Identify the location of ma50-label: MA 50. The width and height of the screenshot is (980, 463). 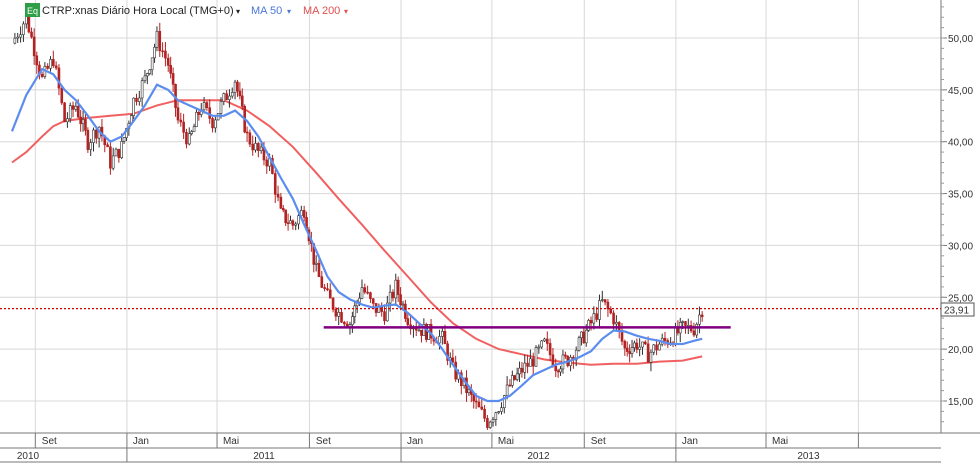
(266, 11).